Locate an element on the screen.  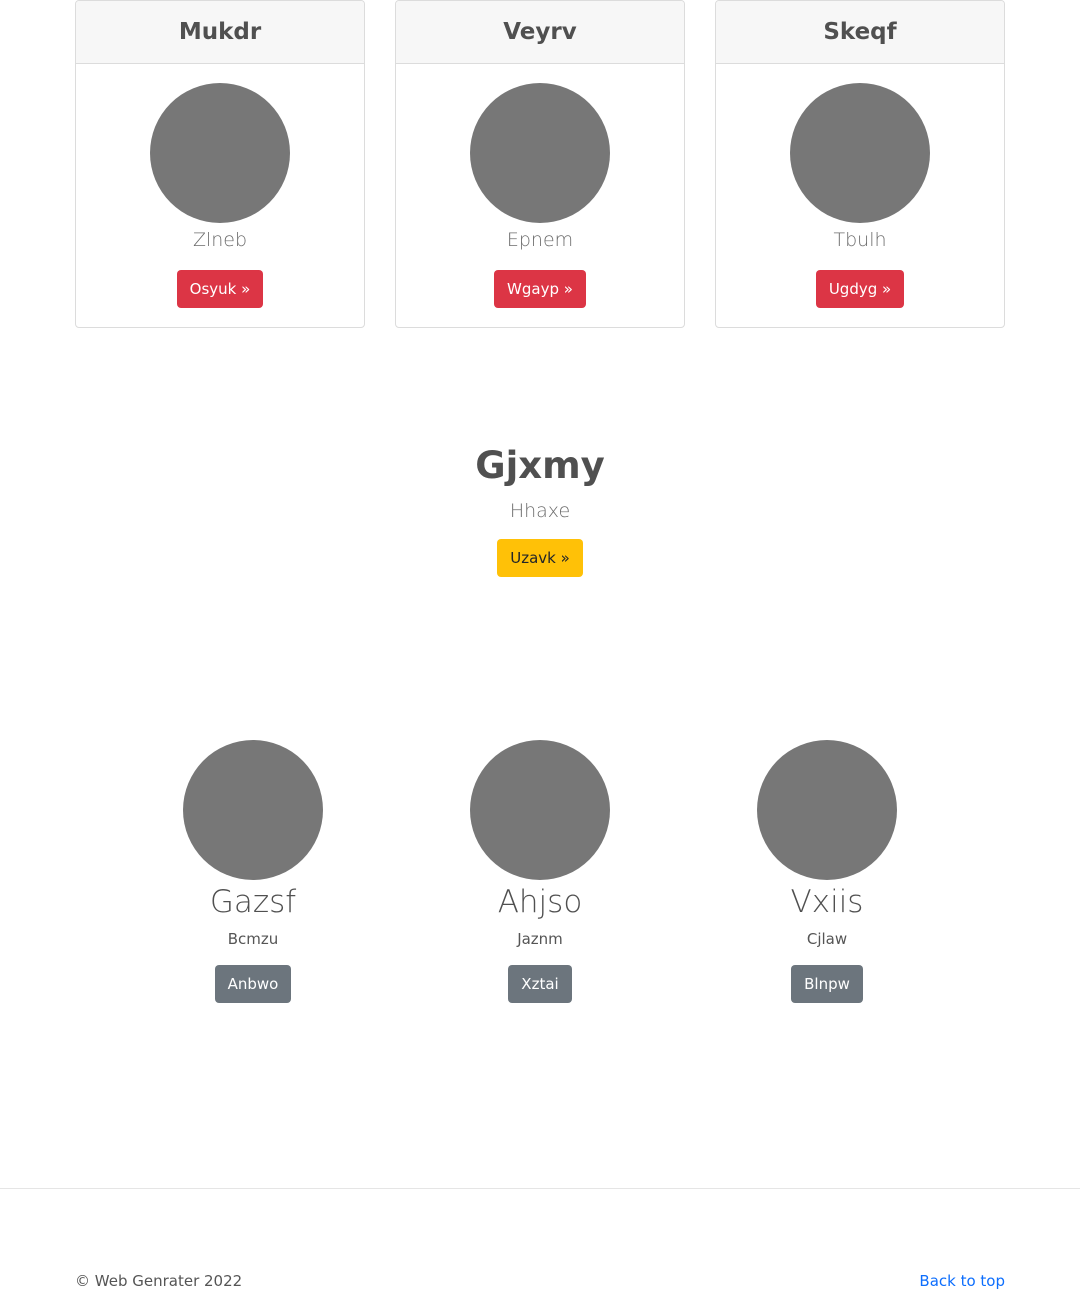
card-2: Veyrv Epnem Wgayp » is located at coordinates (540, 164).